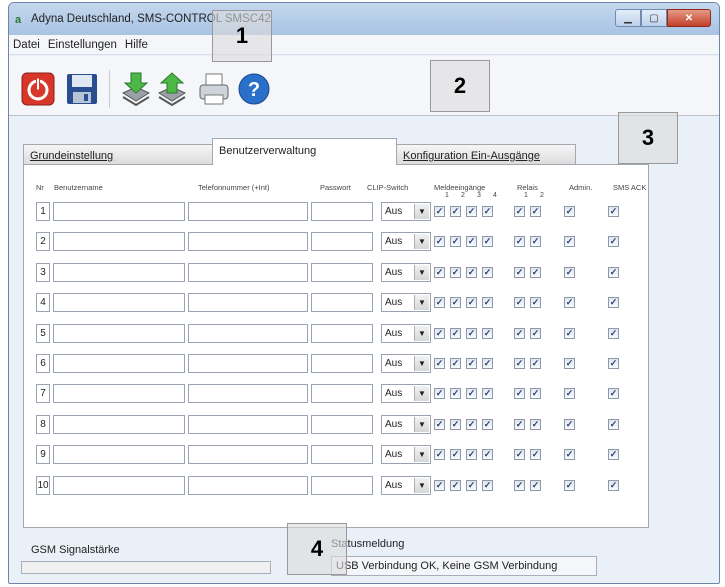 This screenshot has height=587, width=725. I want to click on maximize-button: ▢, so click(654, 18).